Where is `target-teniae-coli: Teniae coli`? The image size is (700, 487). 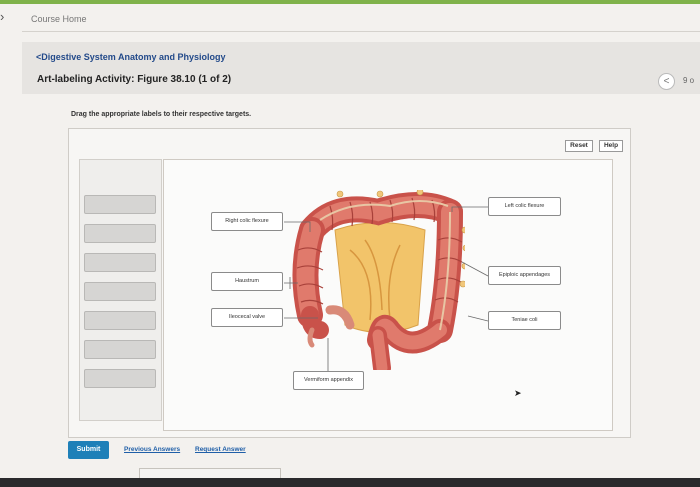 target-teniae-coli: Teniae coli is located at coordinates (524, 320).